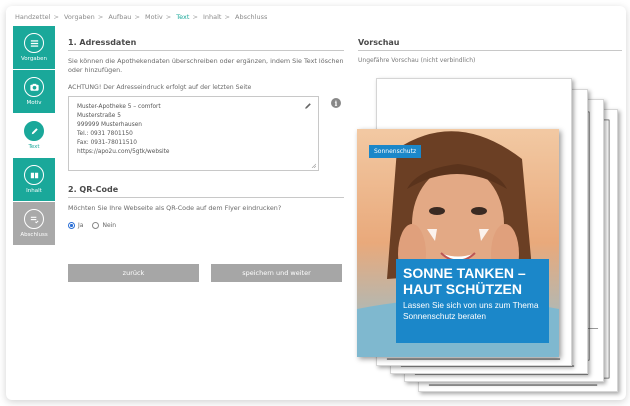 This screenshot has height=406, width=630. What do you see at coordinates (32, 17) in the screenshot?
I see `breadcrumb-item: Handzettel` at bounding box center [32, 17].